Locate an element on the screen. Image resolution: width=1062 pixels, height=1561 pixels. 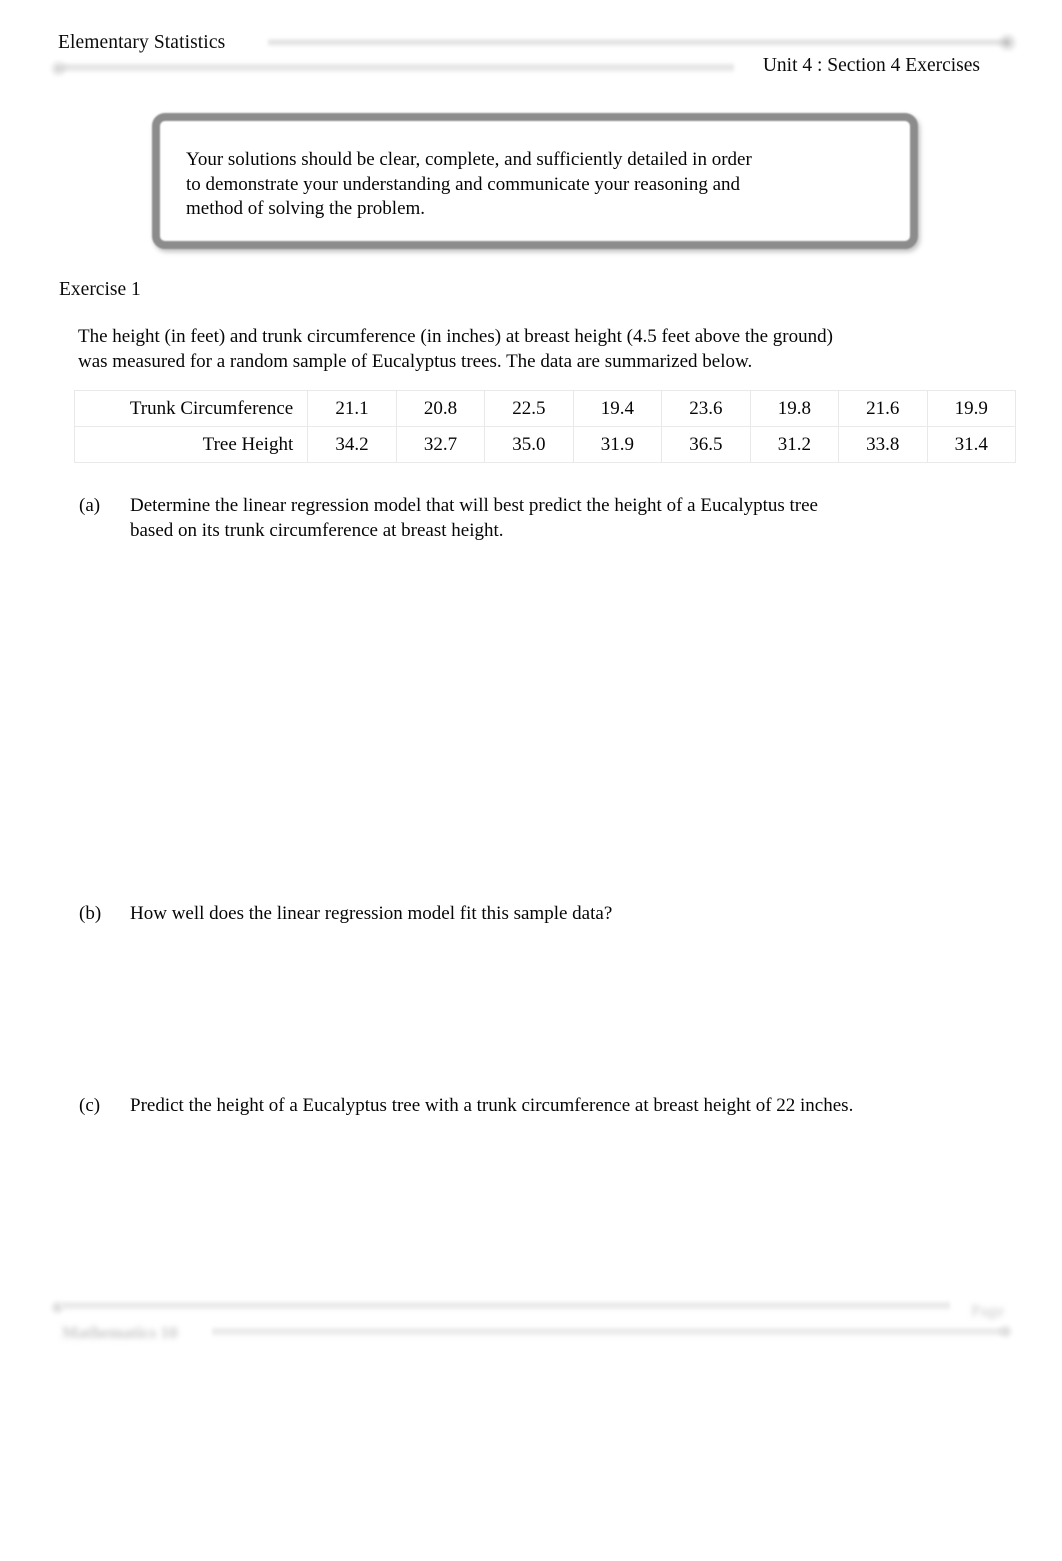
table-cell: 33.8 is located at coordinates (883, 444).